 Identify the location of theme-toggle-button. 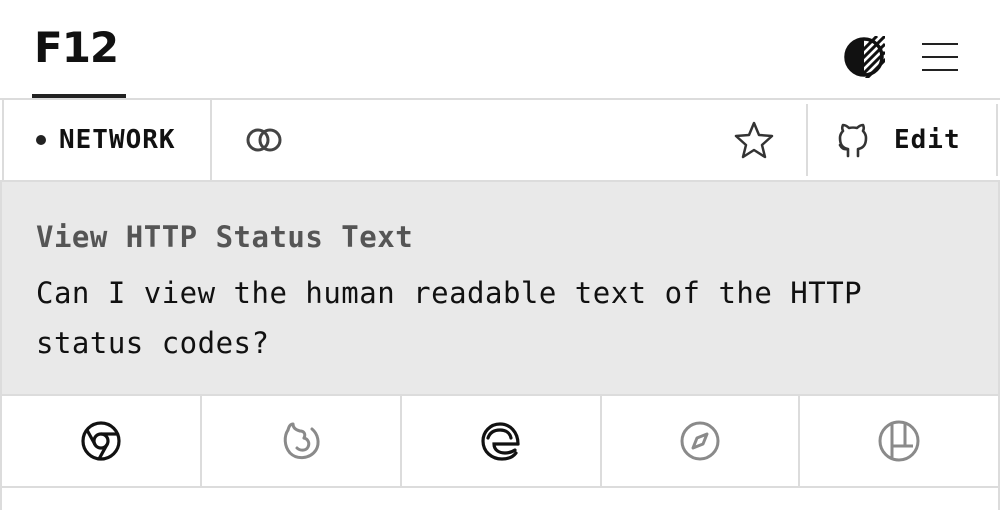
(864, 57).